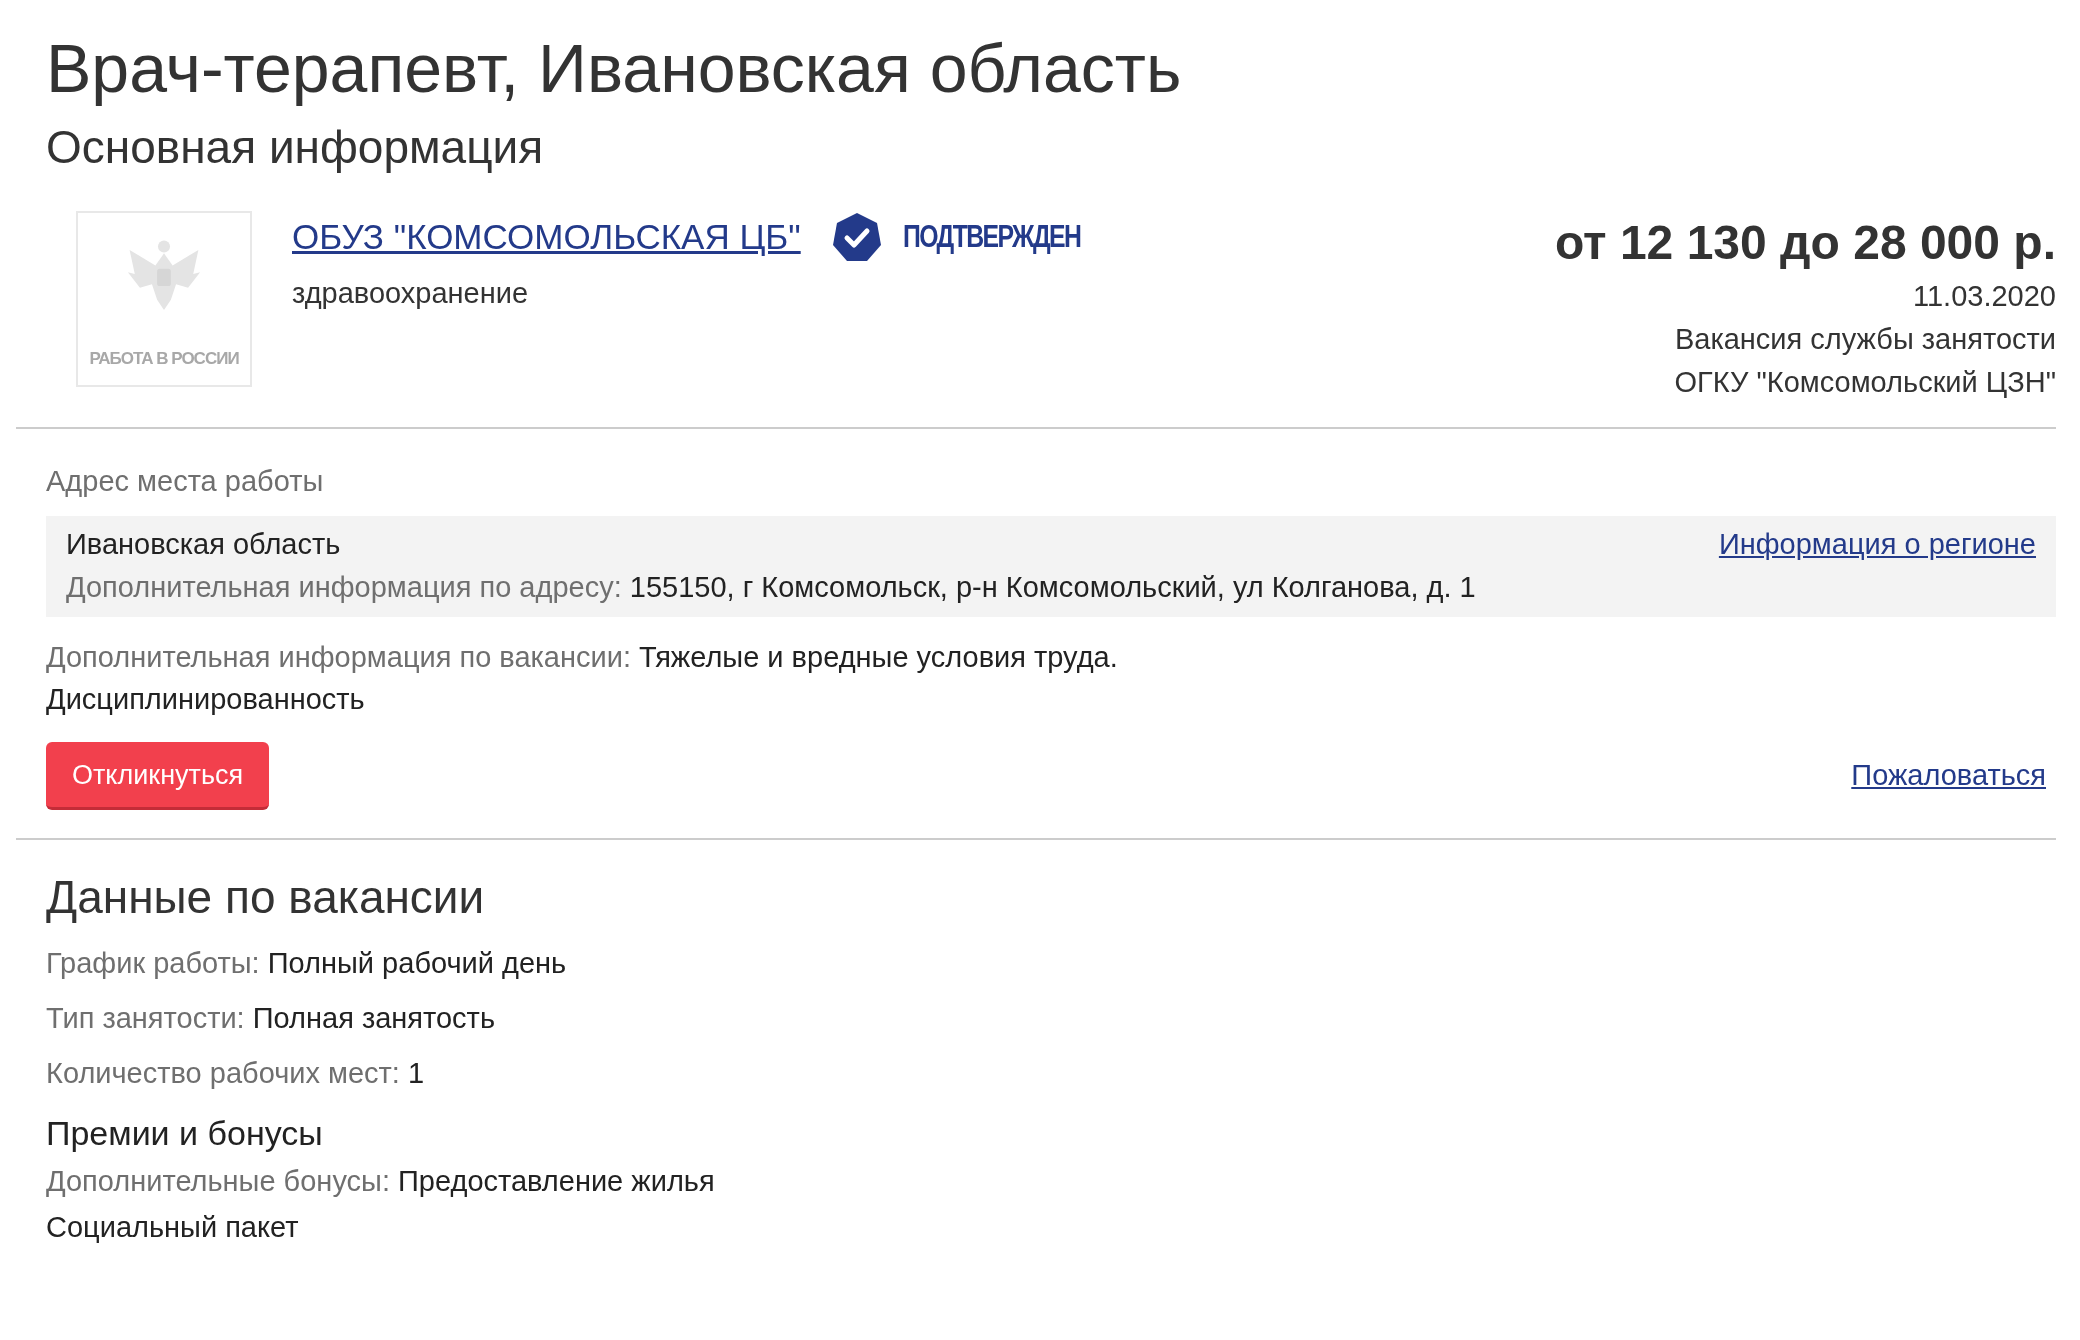  I want to click on vacancy-info-text: Тяжелые и вредные условия труда., so click(878, 657).